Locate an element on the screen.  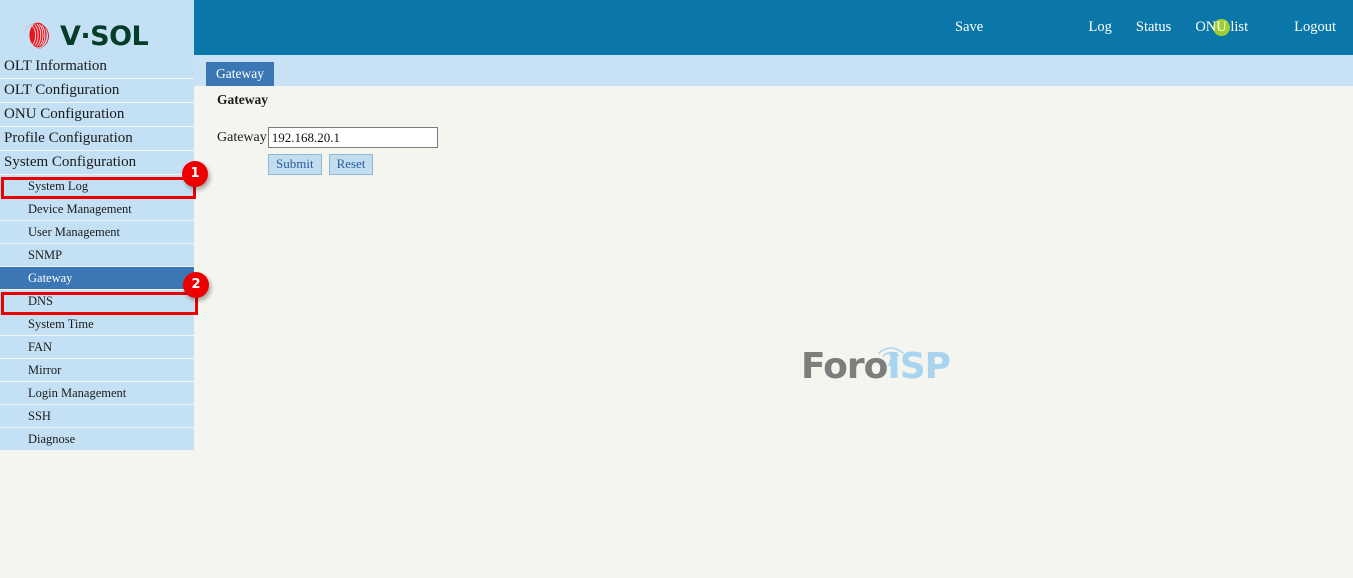
logo-pane: V·SOL is located at coordinates (97, 27).